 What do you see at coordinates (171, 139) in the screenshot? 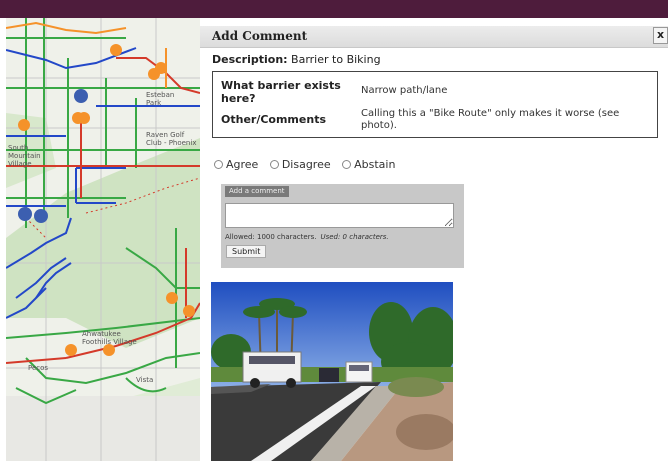
I see `map-label: Raven Golf Club - Phoenix` at bounding box center [171, 139].